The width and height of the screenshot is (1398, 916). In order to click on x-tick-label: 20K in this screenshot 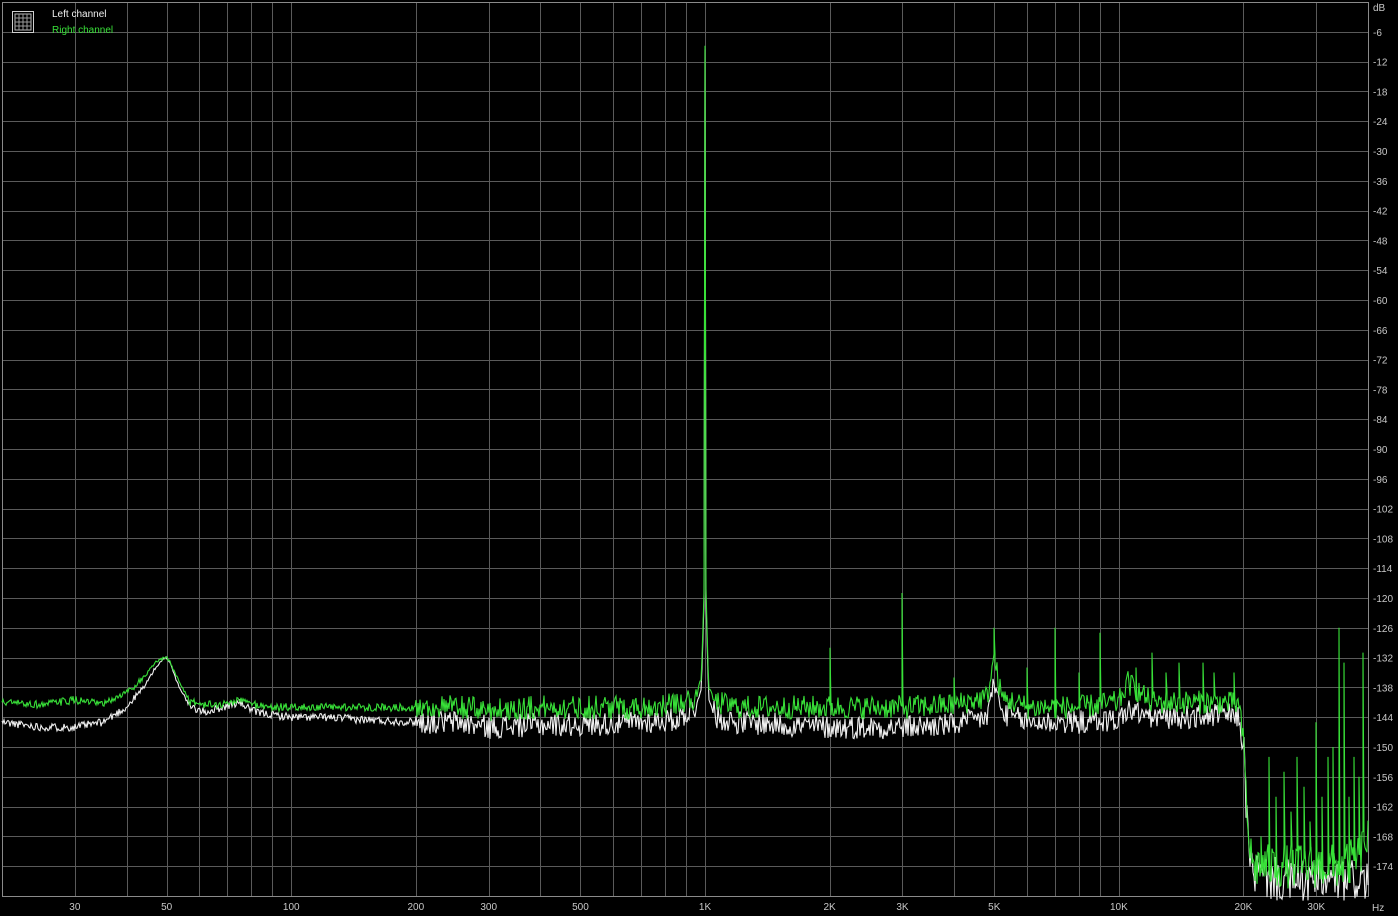, I will do `click(1244, 907)`.